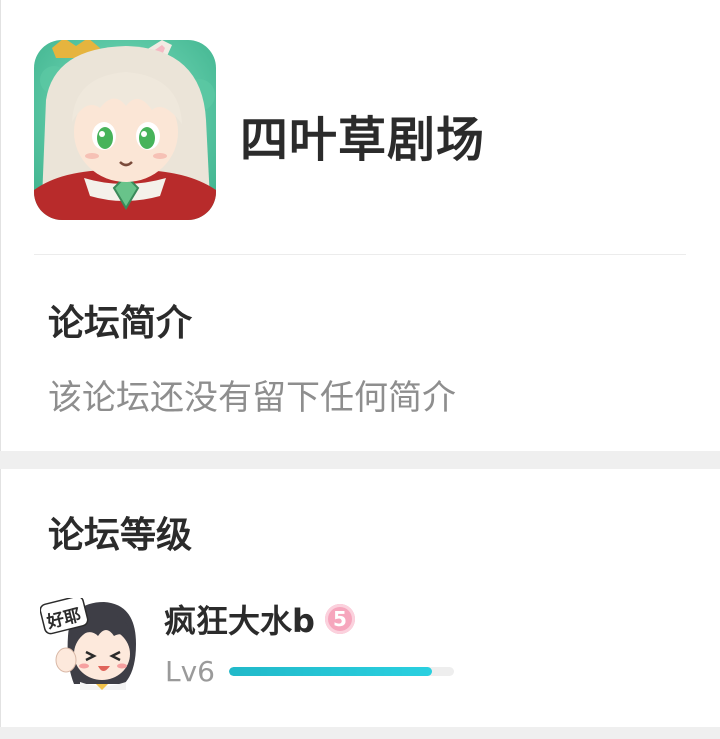 The height and width of the screenshot is (739, 720). I want to click on level-progress-bar, so click(341, 671).